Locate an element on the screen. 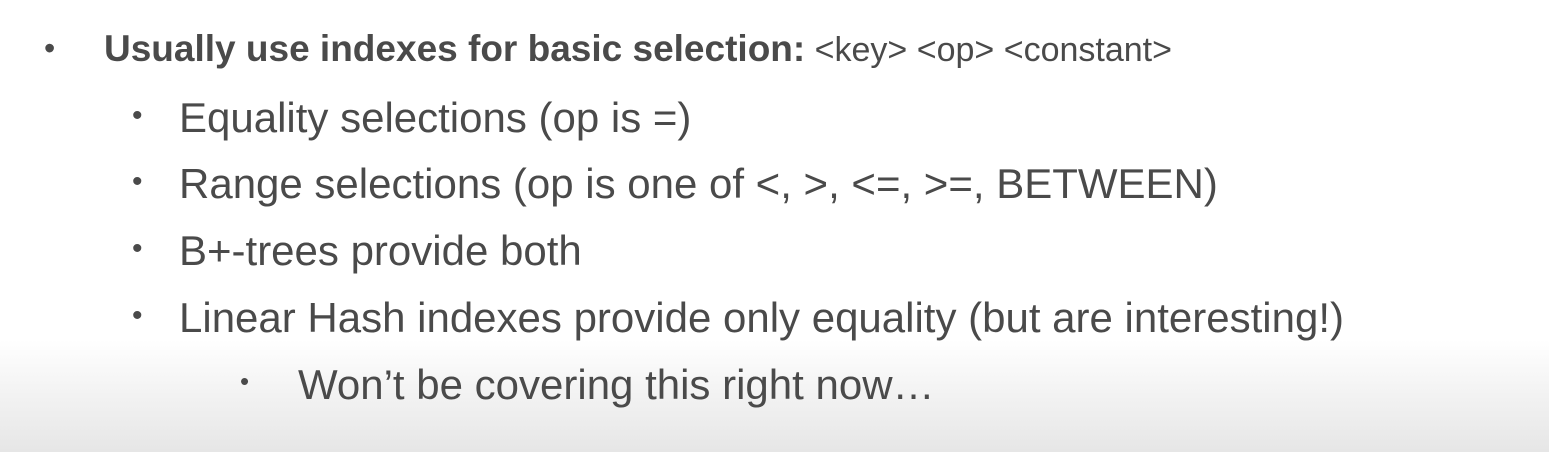 The width and height of the screenshot is (1549, 452). main-bullet-normal-text: <key> <op> <constant> is located at coordinates (988, 50).